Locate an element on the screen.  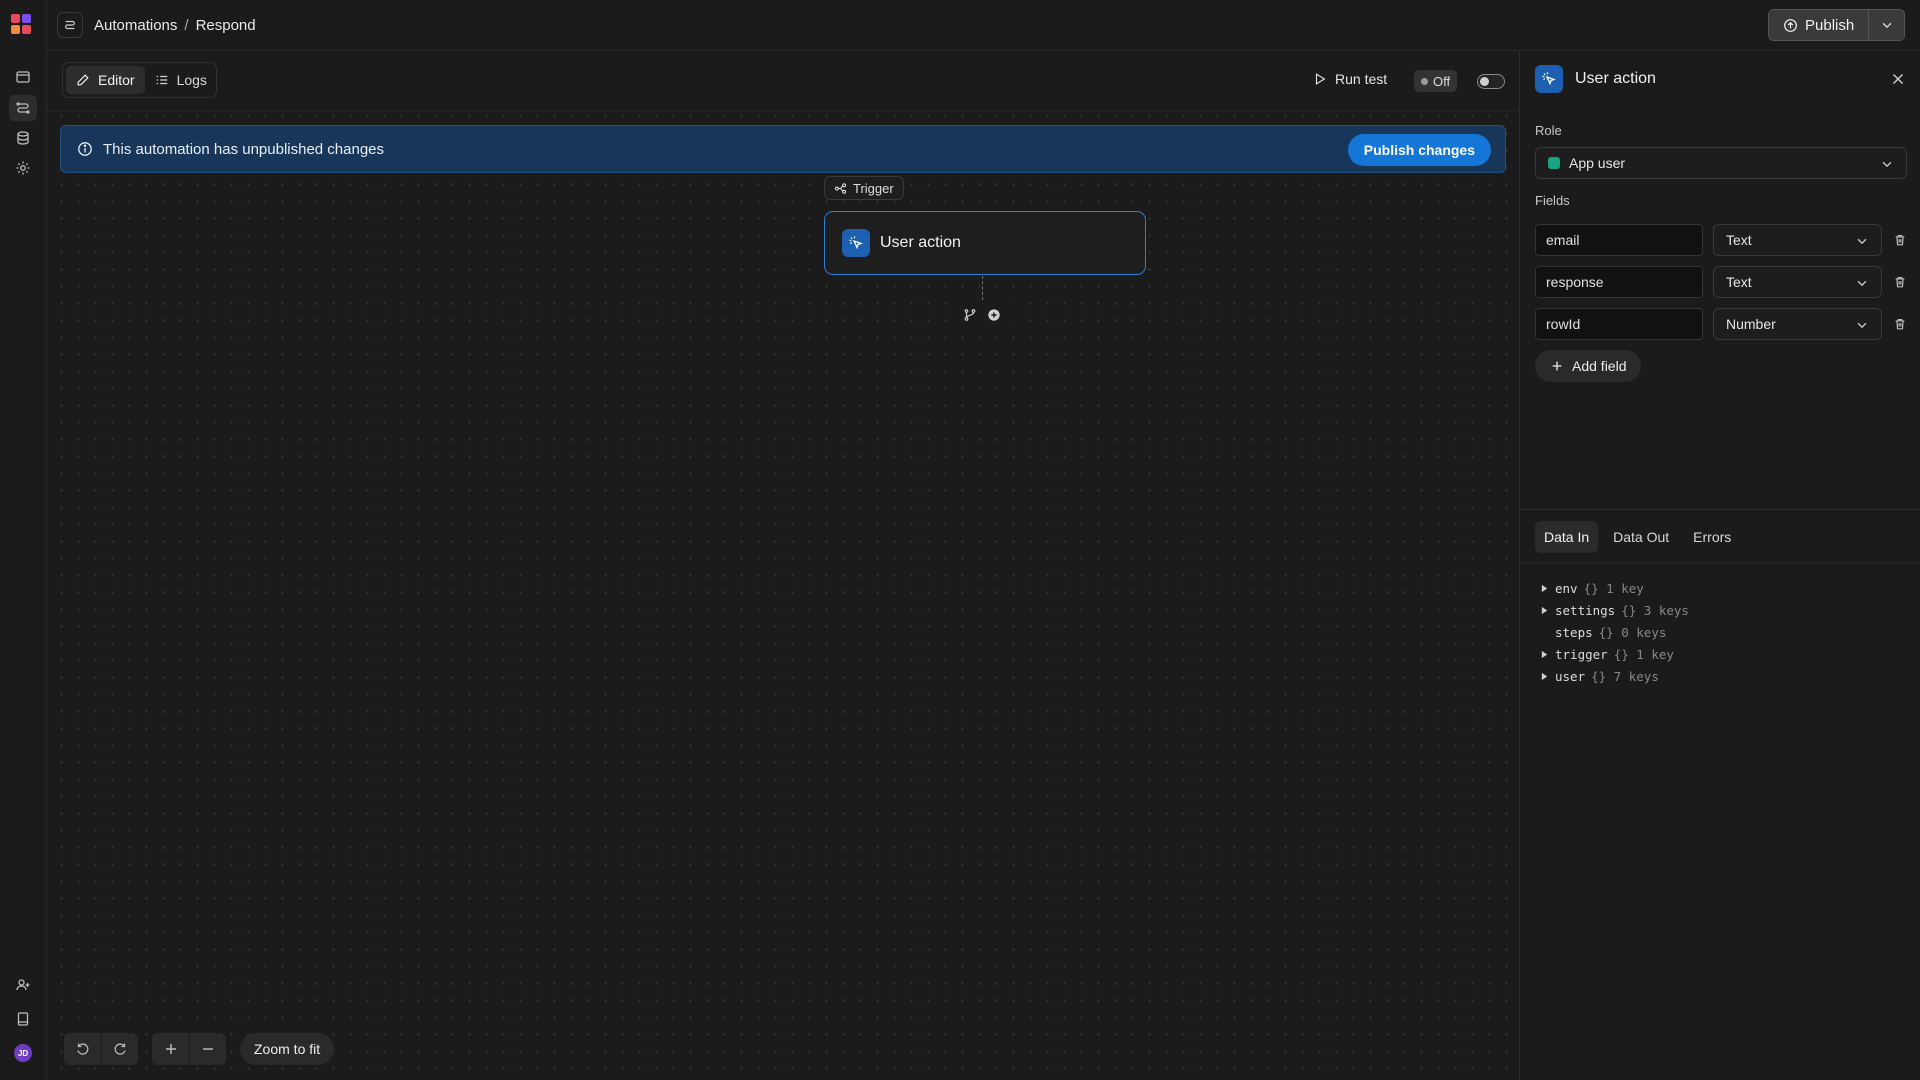
minus-icon is located at coordinates (208, 1049).